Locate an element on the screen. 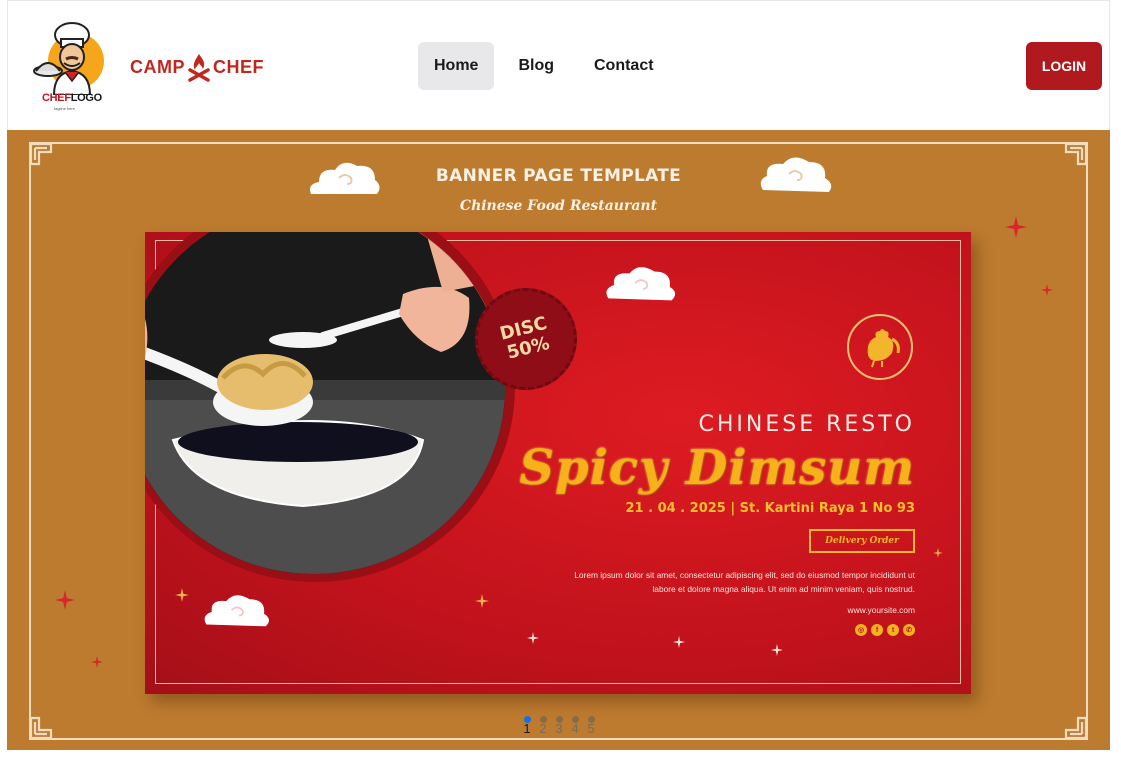  banner-title: BANNER PAGE TEMPLATE is located at coordinates (558, 176).